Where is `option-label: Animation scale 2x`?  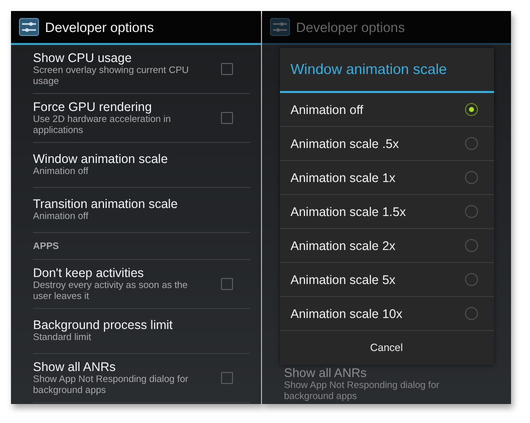
option-label: Animation scale 2x is located at coordinates (343, 245).